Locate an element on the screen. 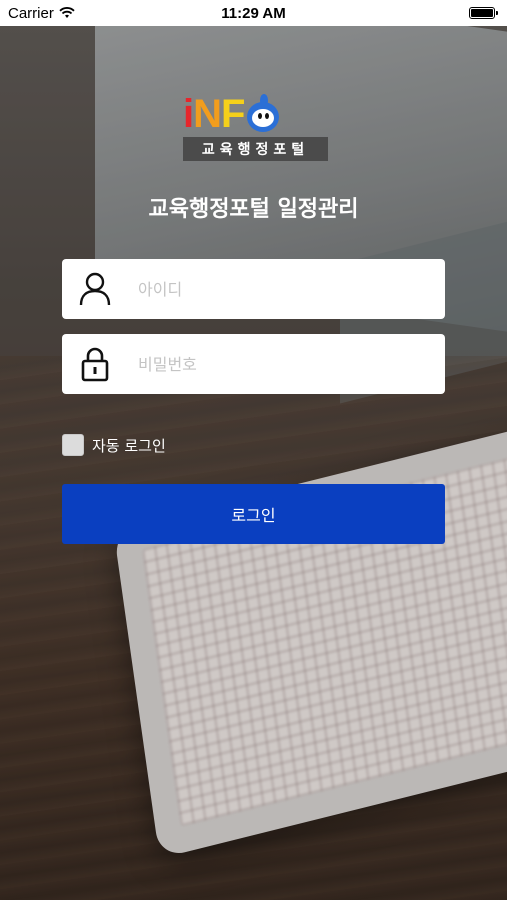 Image resolution: width=507 pixels, height=900 pixels. auto-login-row: 자동 로그인 is located at coordinates (114, 445).